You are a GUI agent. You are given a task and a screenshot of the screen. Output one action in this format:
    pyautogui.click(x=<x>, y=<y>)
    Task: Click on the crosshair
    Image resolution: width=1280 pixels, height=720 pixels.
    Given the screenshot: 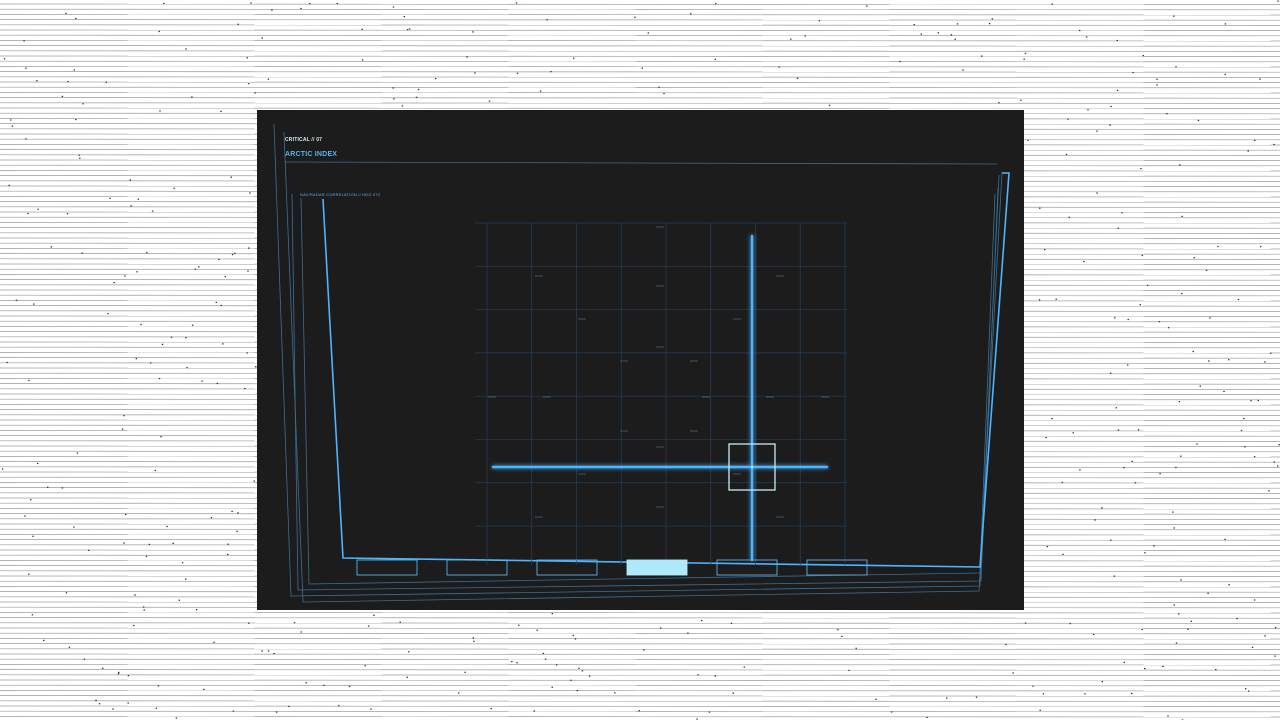 What is the action you would take?
    pyautogui.click(x=660, y=398)
    